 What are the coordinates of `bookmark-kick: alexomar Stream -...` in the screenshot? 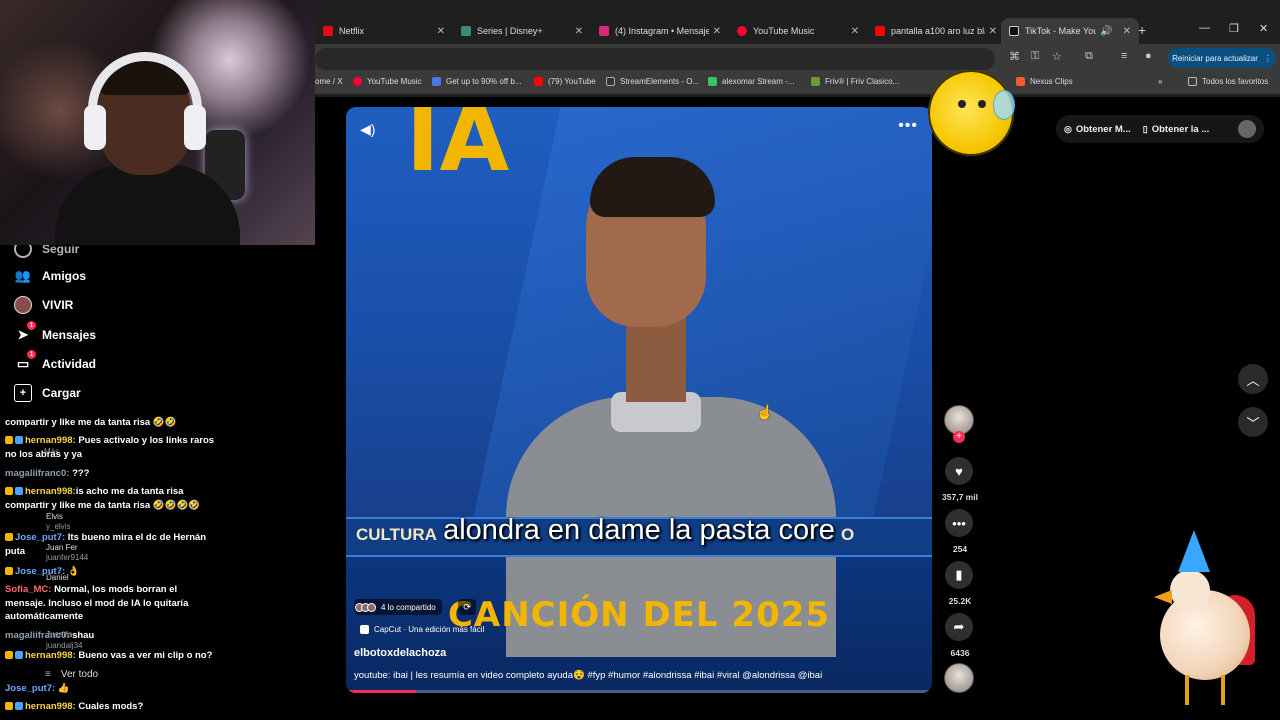 It's located at (751, 81).